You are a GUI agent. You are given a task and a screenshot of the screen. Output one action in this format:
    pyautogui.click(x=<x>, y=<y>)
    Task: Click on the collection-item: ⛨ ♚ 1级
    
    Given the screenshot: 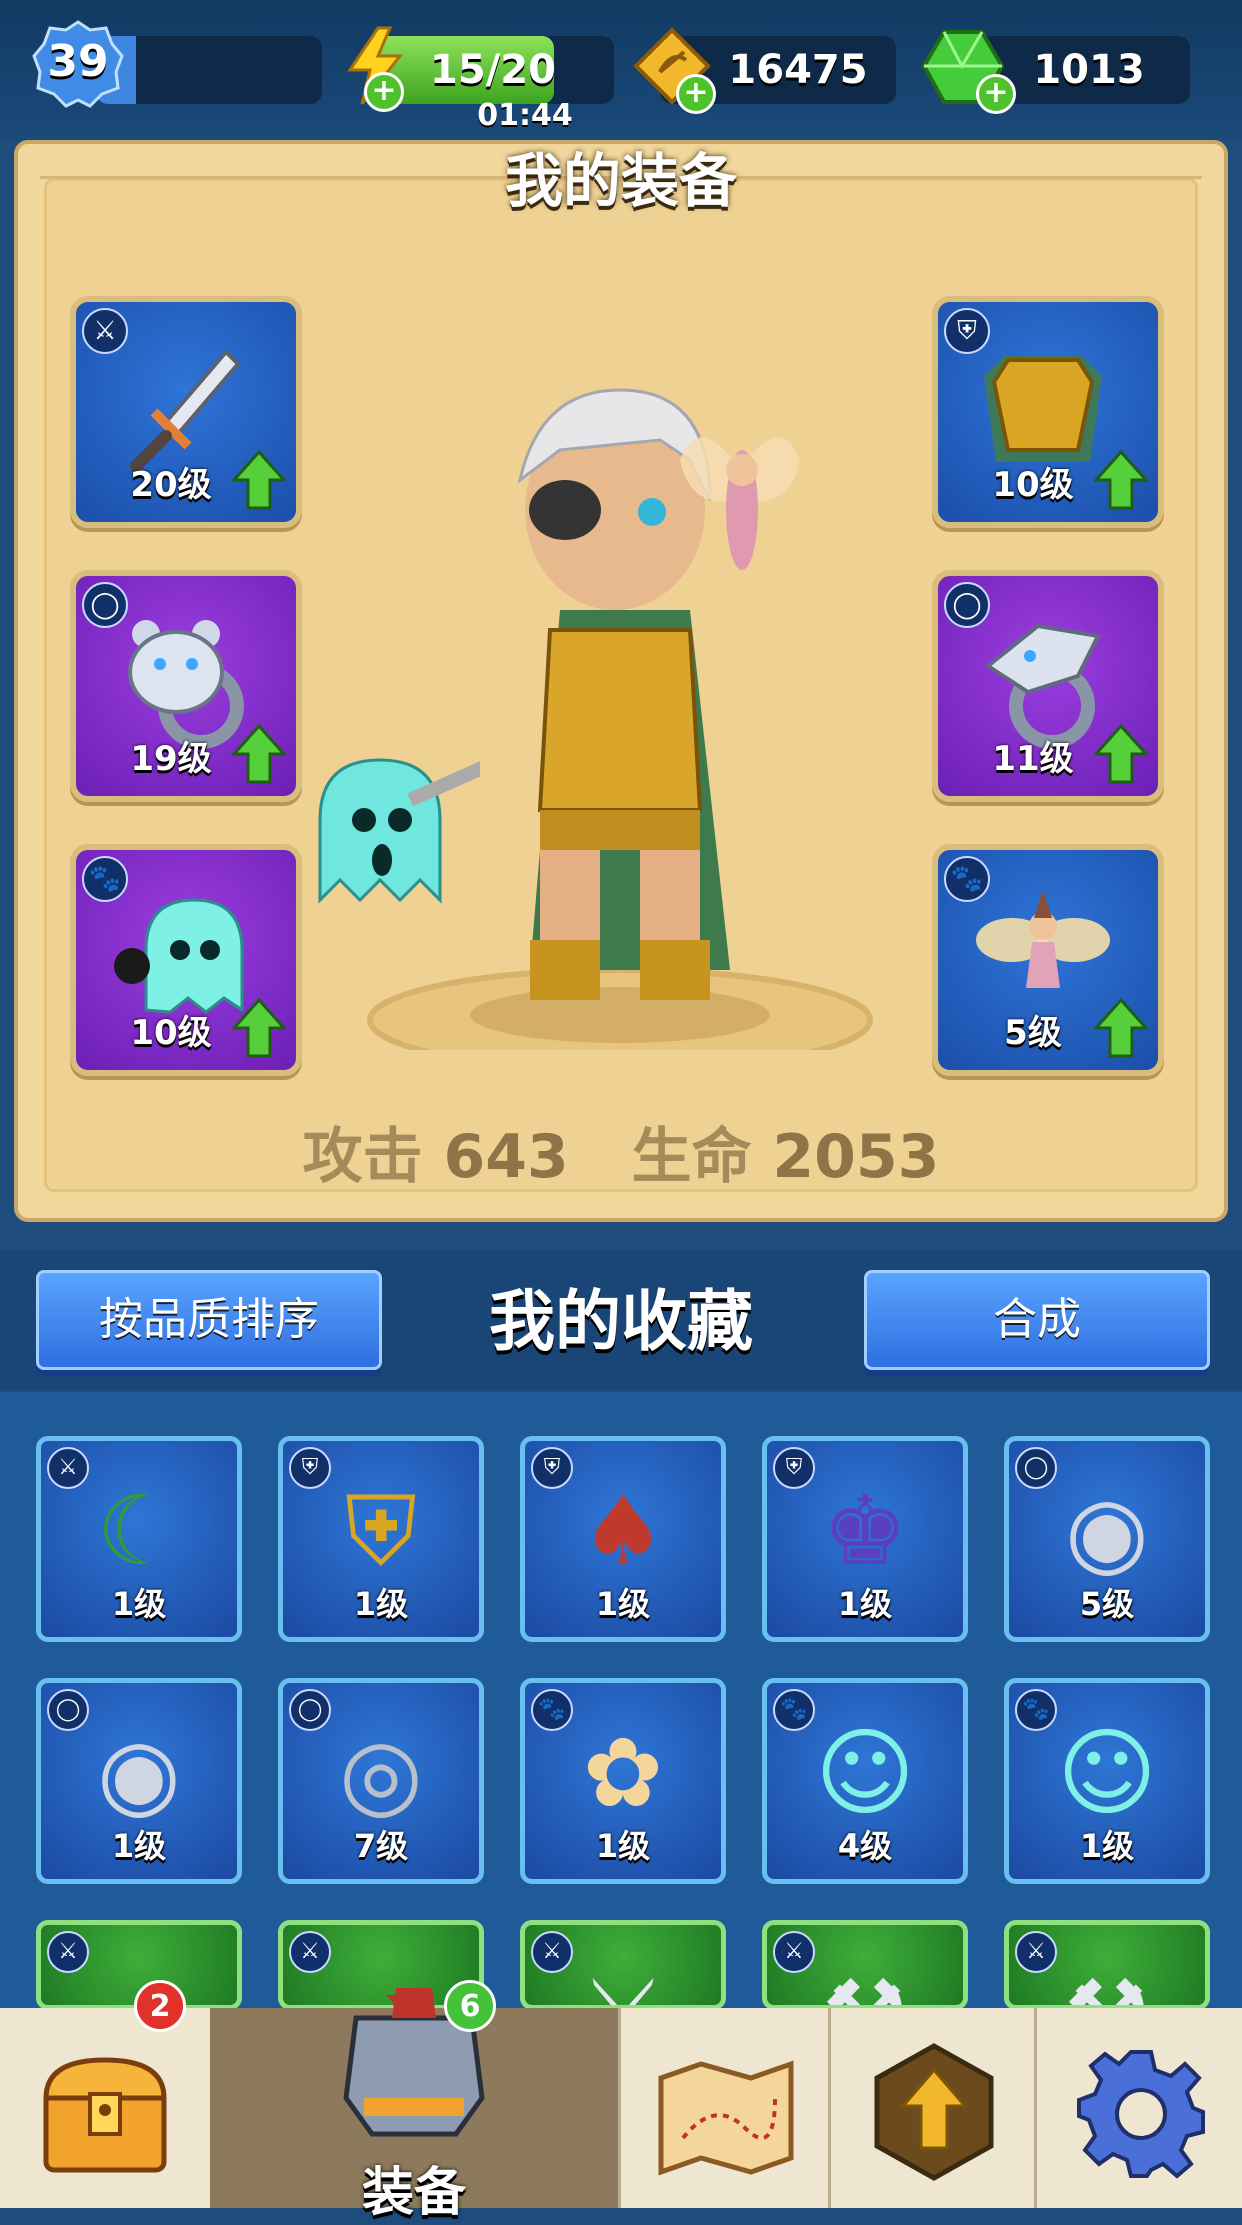 What is the action you would take?
    pyautogui.click(x=865, y=1539)
    